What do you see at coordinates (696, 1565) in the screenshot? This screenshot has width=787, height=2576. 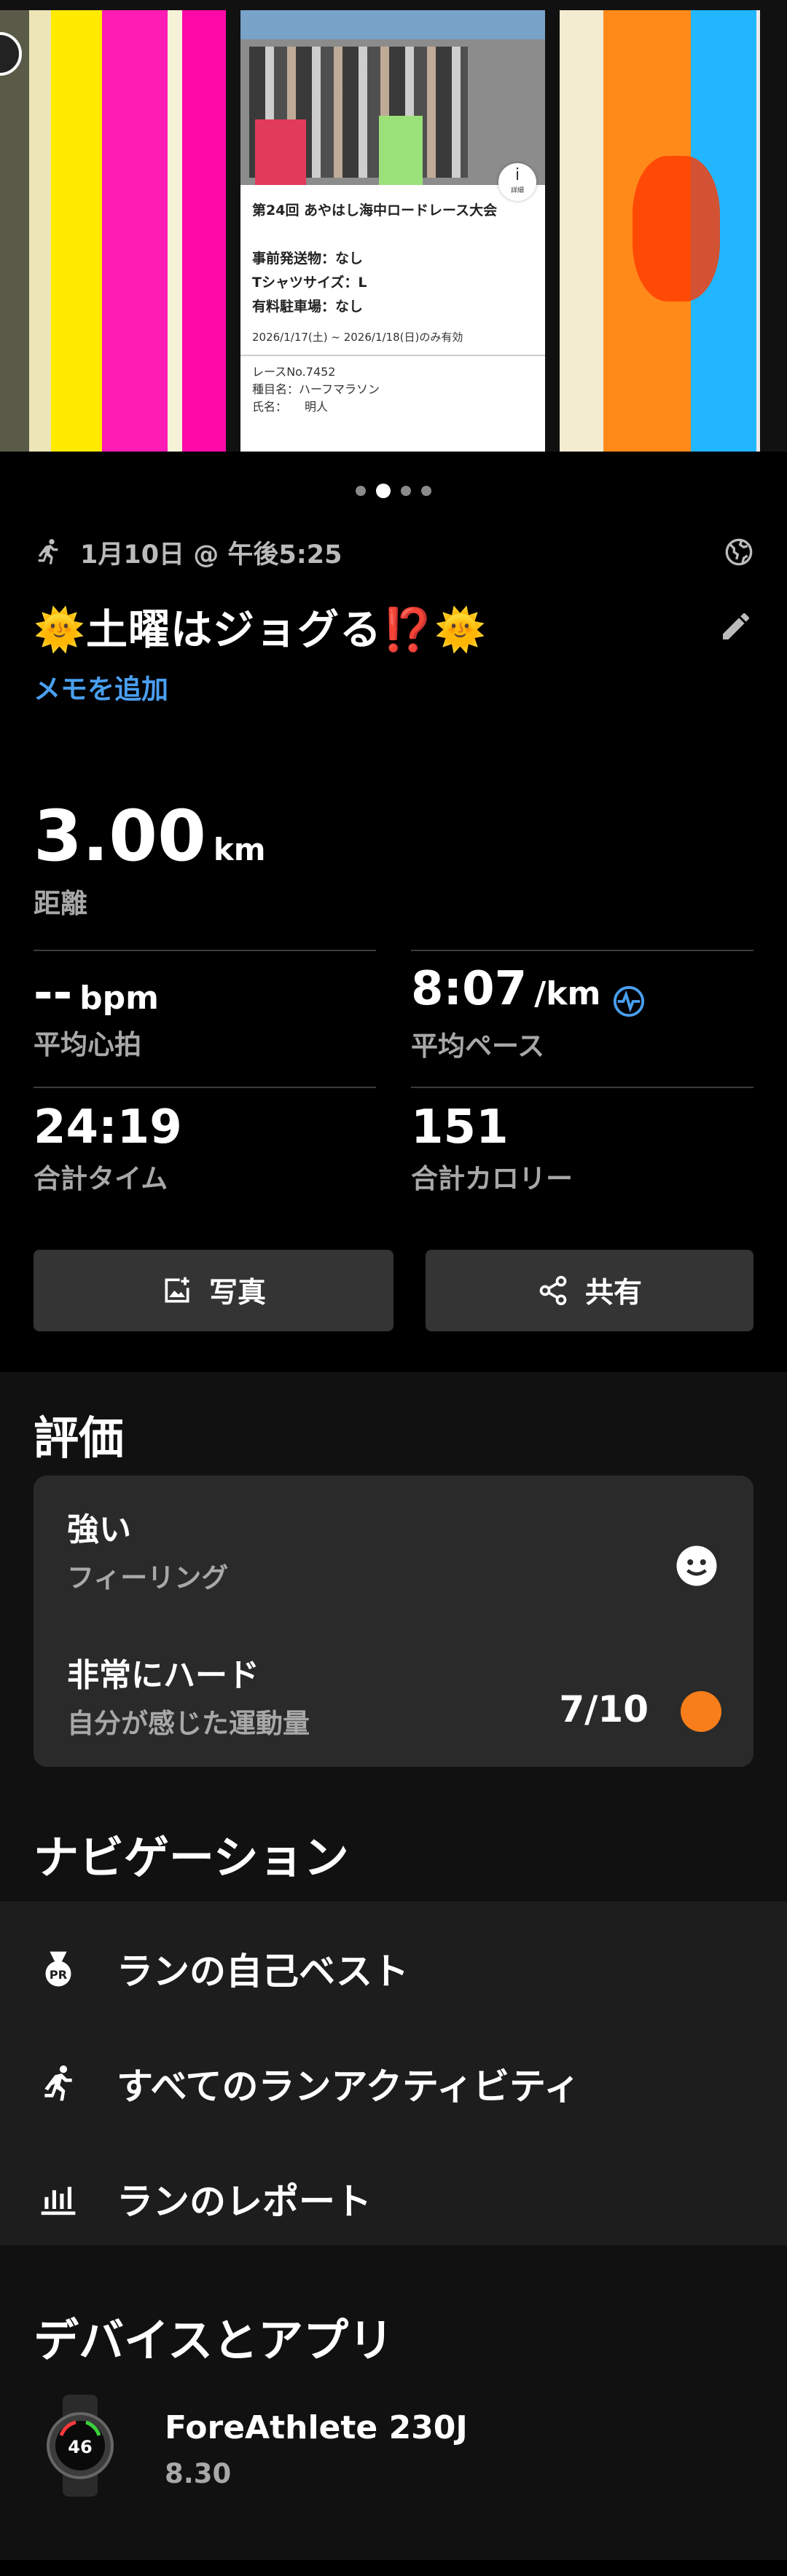 I see `smile-face-icon` at bounding box center [696, 1565].